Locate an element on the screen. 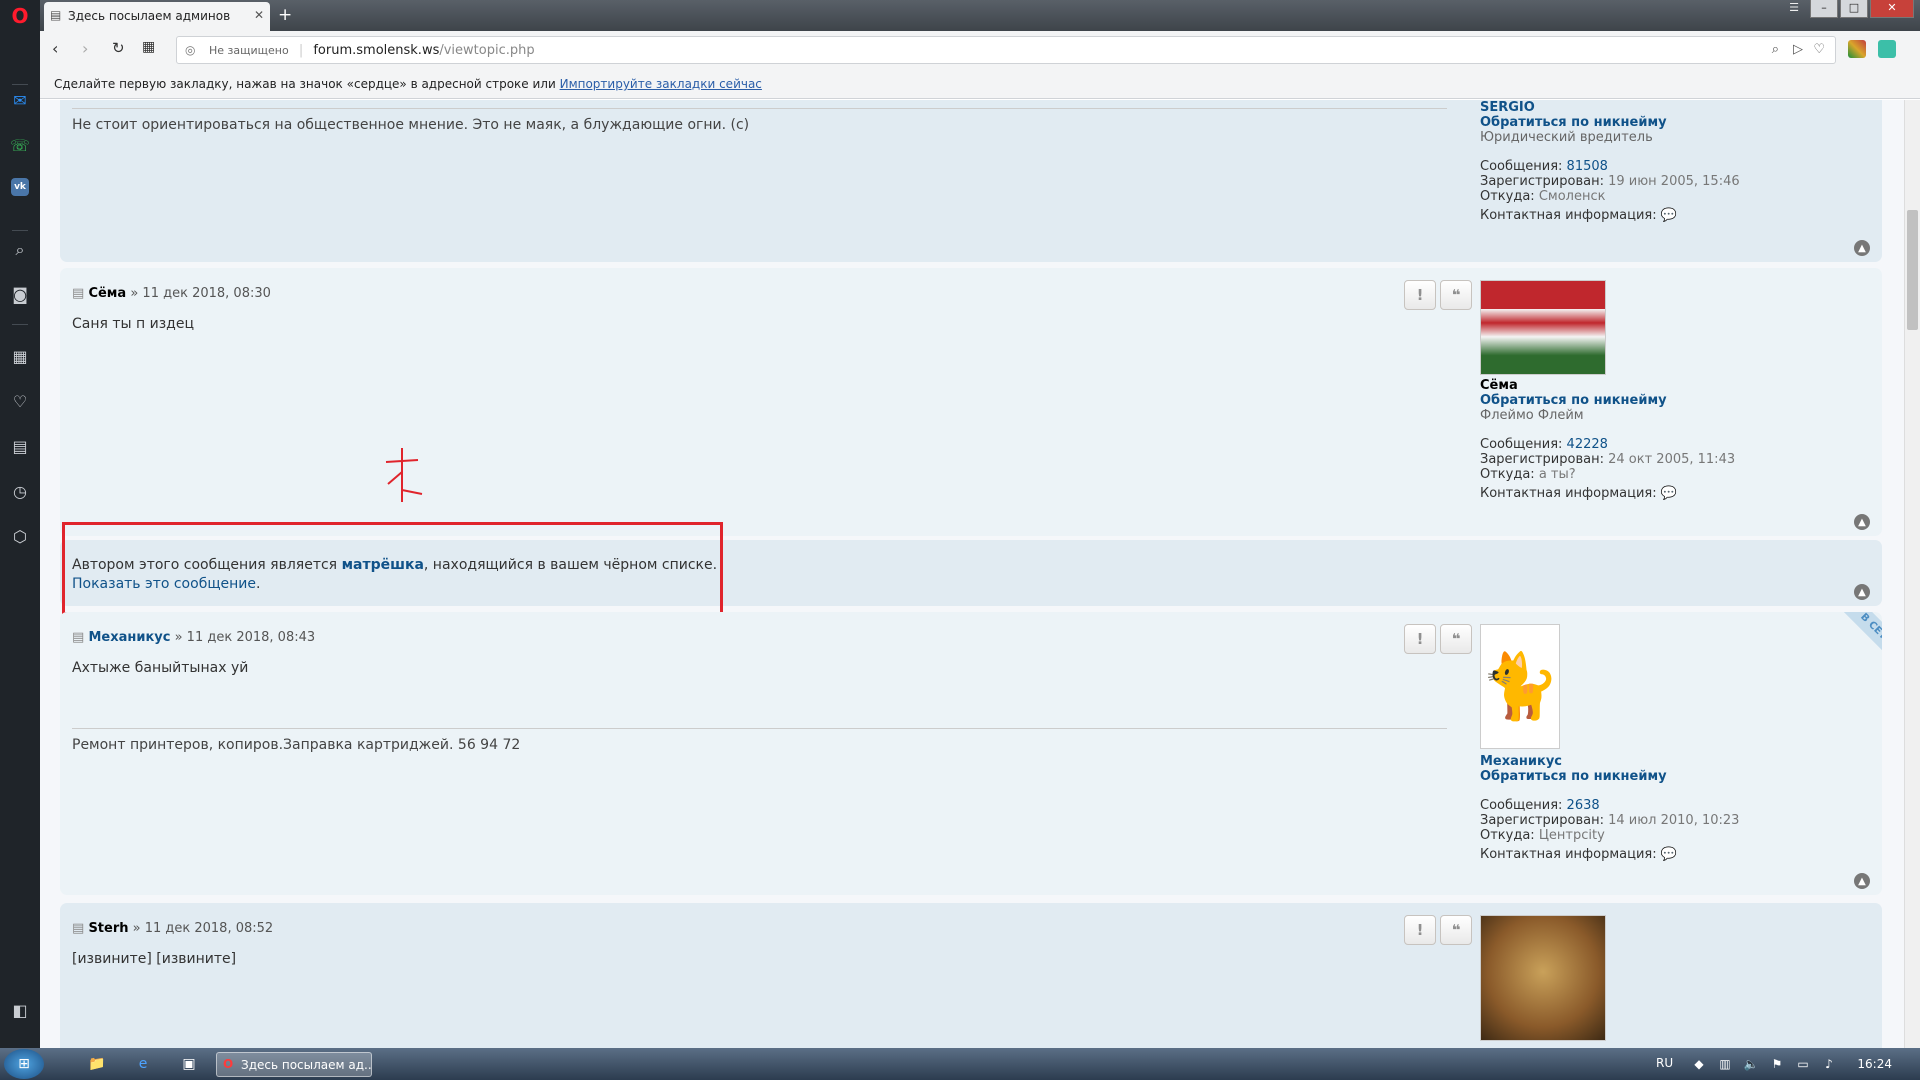 This screenshot has width=1920, height=1080. minimize-icon: – is located at coordinates (1824, 9).